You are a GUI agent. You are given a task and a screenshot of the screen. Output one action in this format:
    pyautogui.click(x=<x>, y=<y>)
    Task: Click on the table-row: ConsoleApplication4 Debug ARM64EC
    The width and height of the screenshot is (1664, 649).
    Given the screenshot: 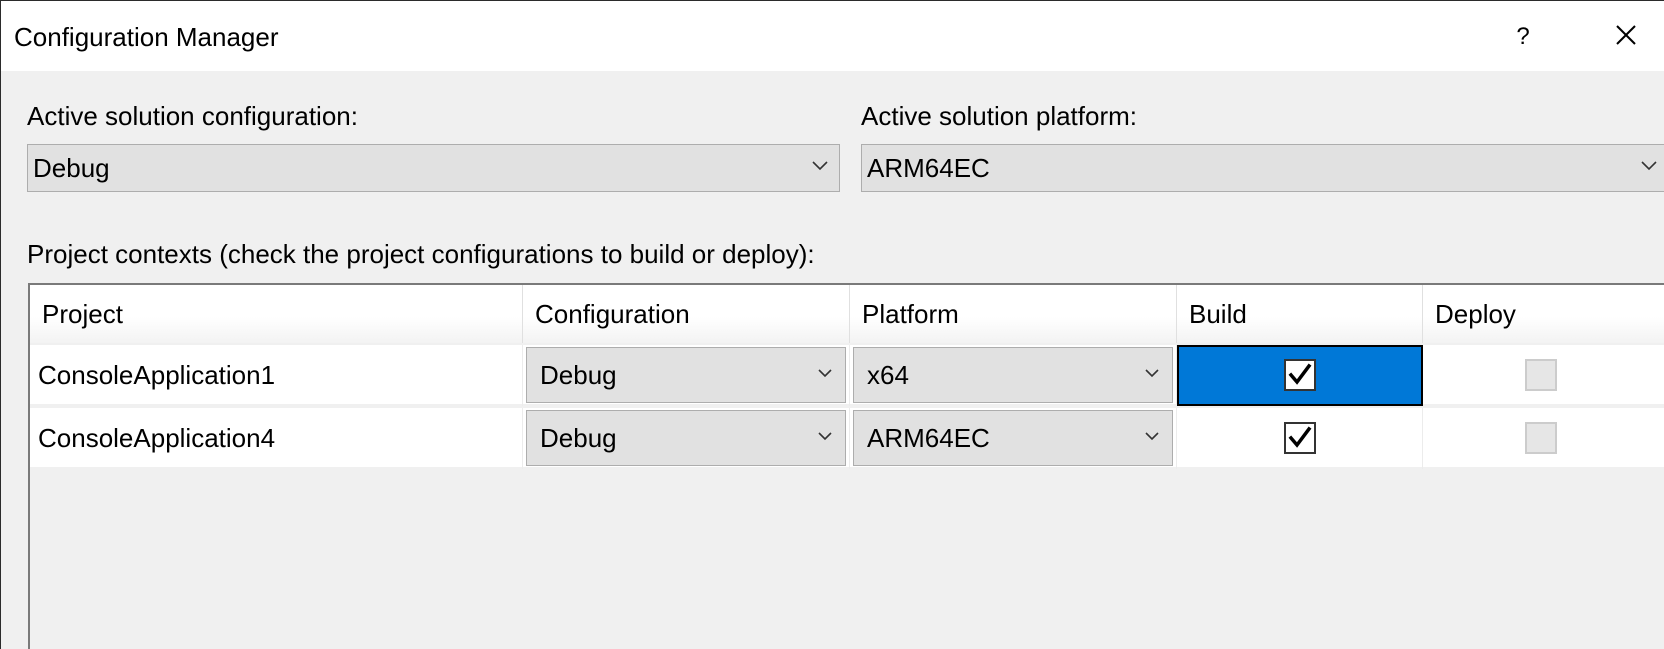 What is the action you would take?
    pyautogui.click(x=847, y=438)
    